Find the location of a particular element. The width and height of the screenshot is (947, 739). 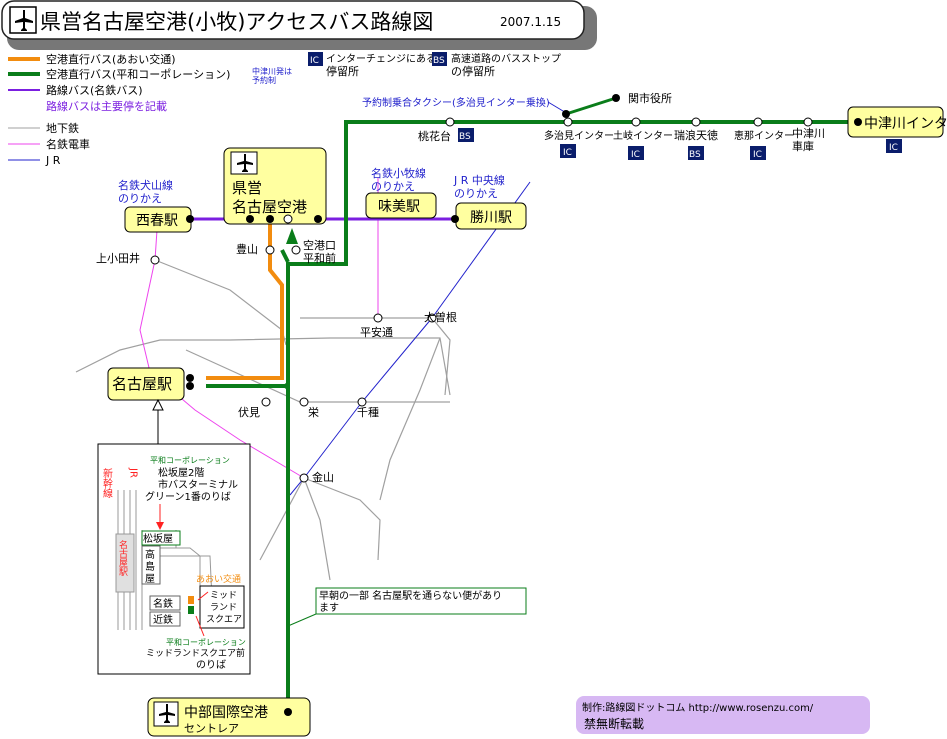

station-label-ajima: 味美駅 is located at coordinates (399, 207).